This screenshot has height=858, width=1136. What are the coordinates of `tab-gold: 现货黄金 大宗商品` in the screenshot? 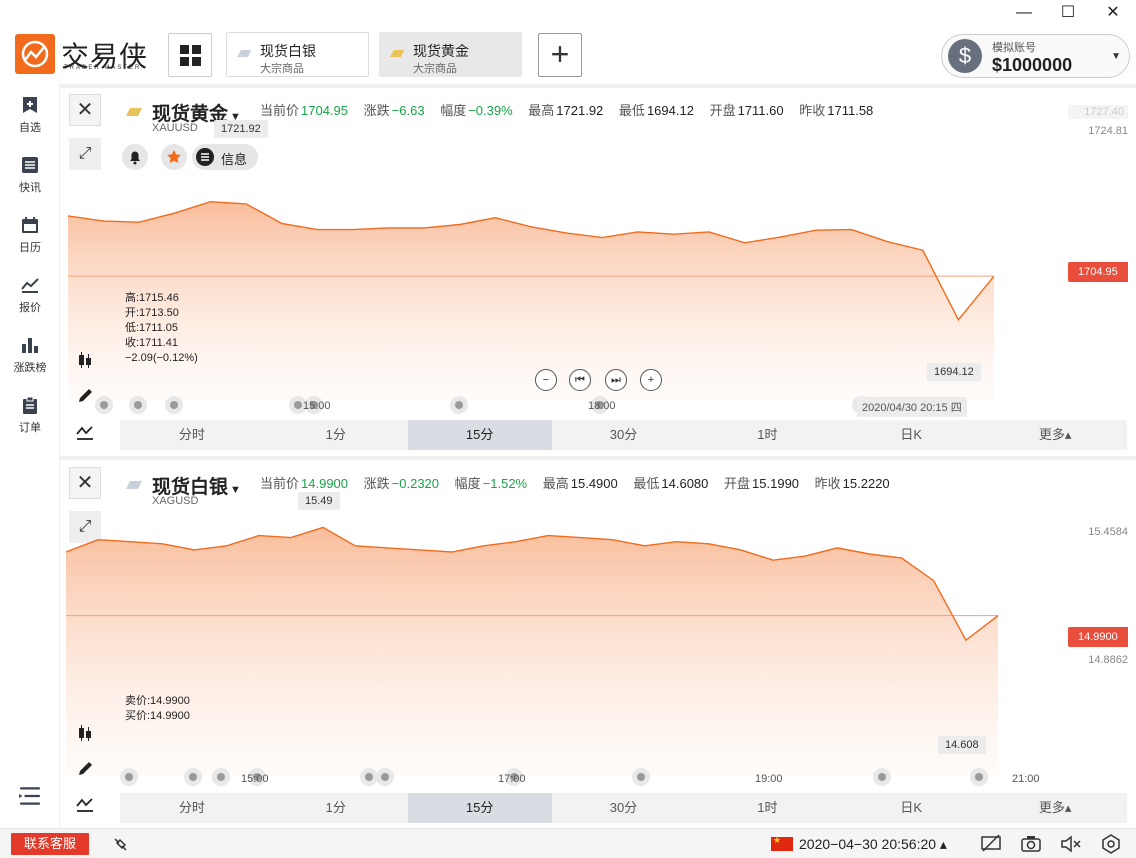 It's located at (450, 54).